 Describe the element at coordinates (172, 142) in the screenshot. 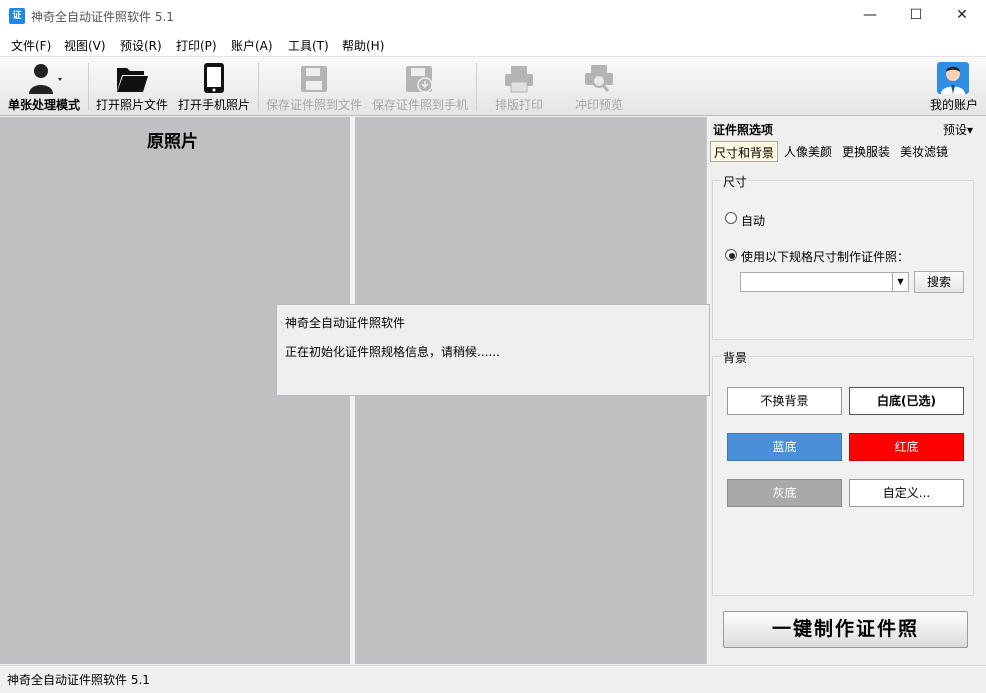

I see `original-photo-title: 原照片` at that location.